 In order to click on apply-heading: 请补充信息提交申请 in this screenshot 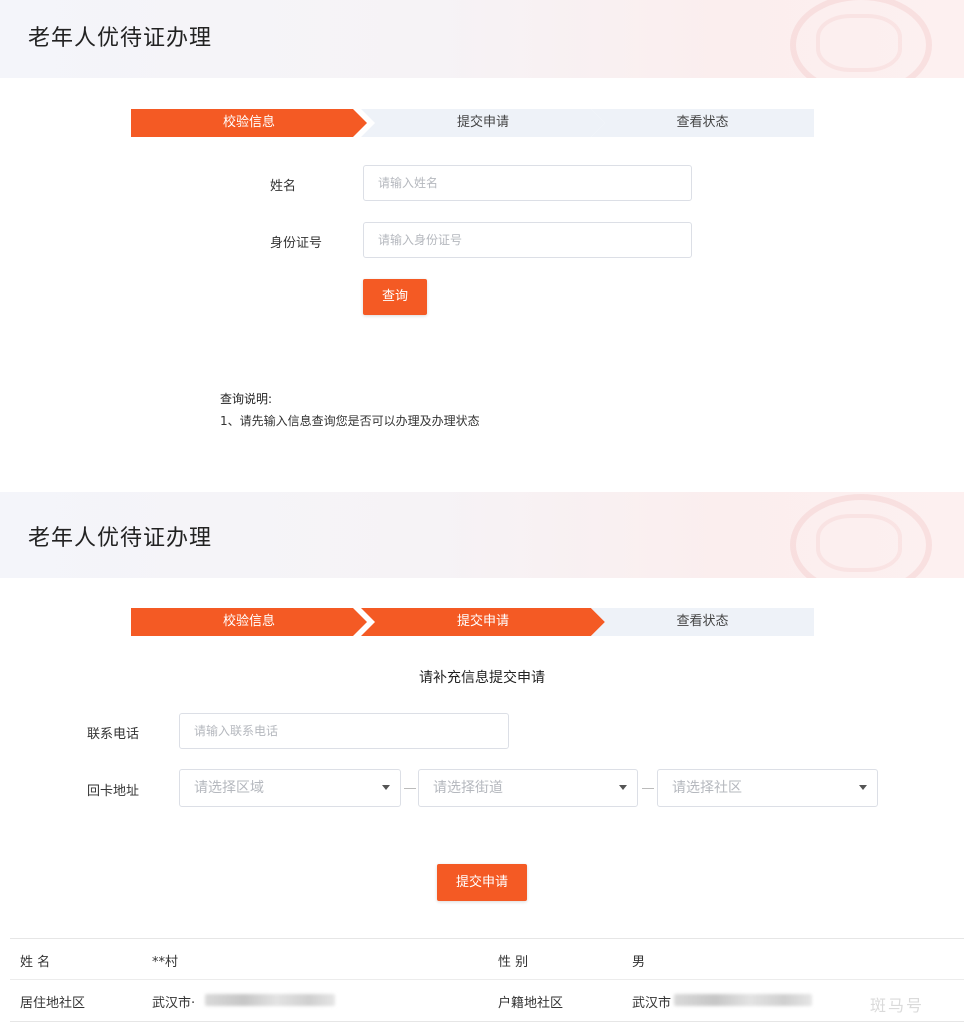, I will do `click(482, 678)`.